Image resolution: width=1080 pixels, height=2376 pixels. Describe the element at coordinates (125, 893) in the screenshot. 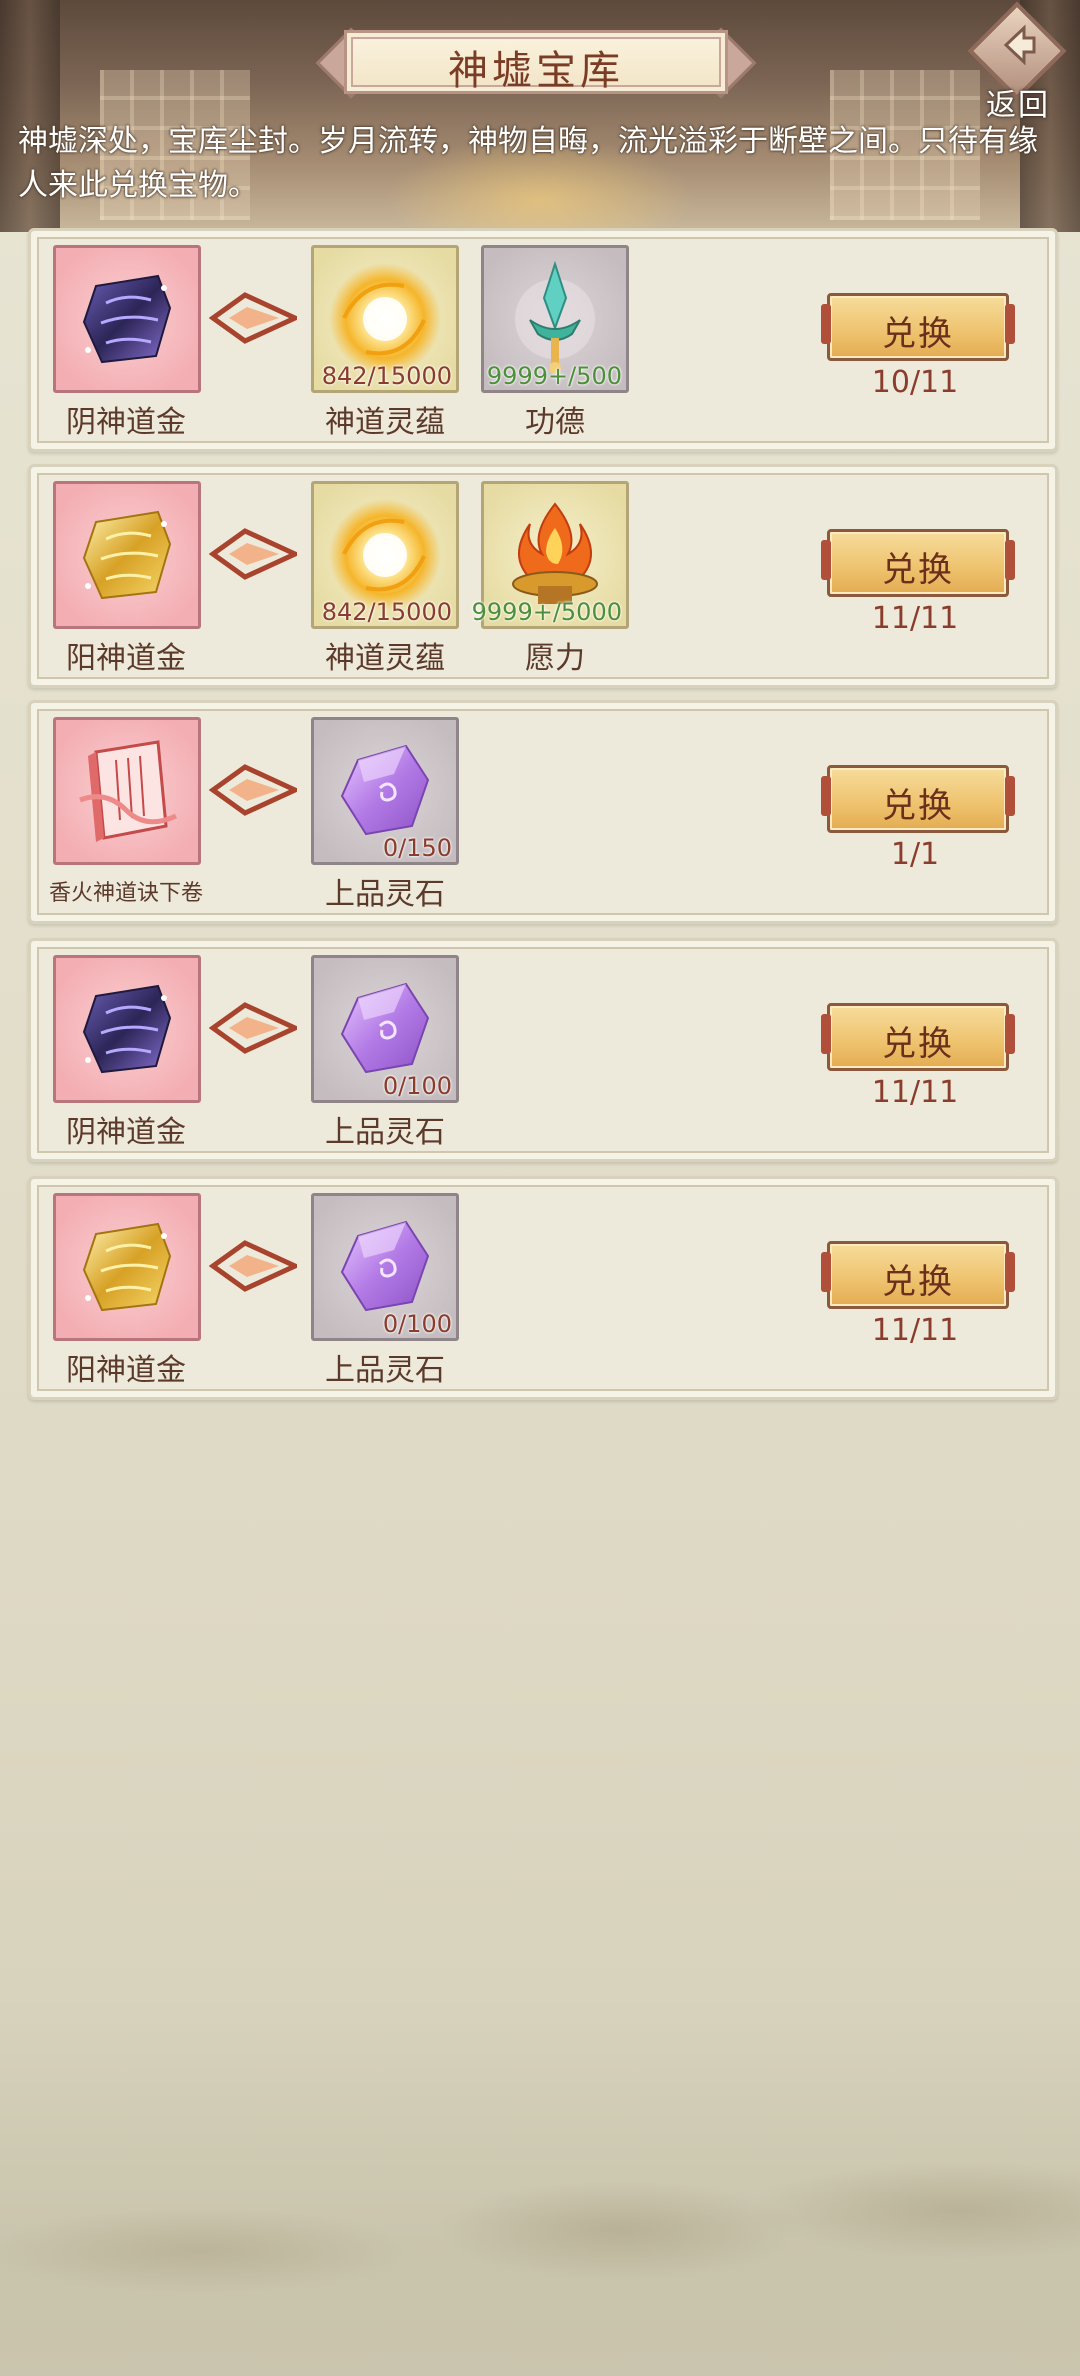

I see `reward-name: 香火神道诀下卷` at that location.